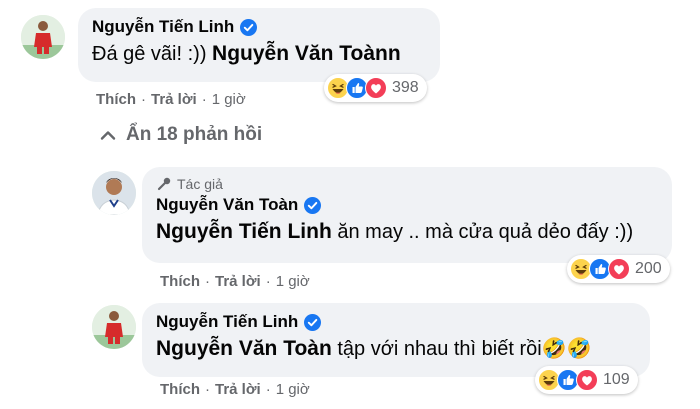 This screenshot has height=409, width=700. What do you see at coordinates (164, 184) in the screenshot?
I see `microphone-icon` at bounding box center [164, 184].